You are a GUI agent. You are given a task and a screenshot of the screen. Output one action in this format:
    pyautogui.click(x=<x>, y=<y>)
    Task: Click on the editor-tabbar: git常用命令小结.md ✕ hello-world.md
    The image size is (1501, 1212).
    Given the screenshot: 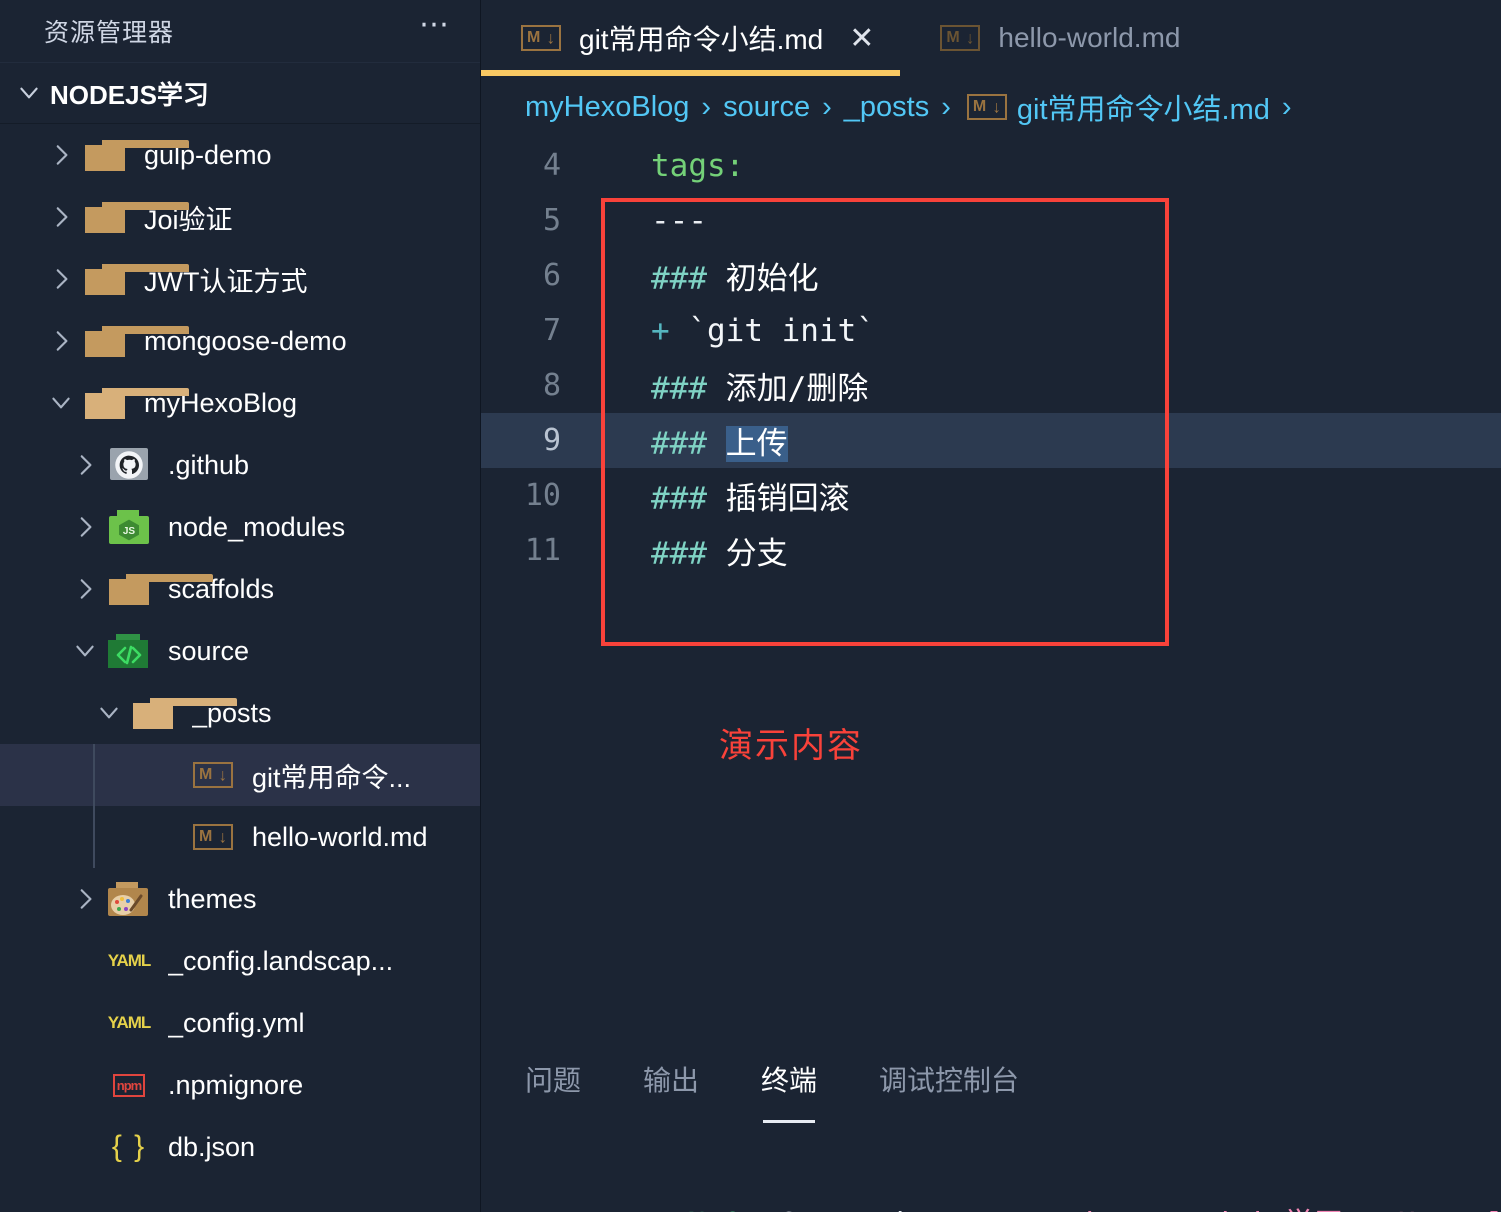 What is the action you would take?
    pyautogui.click(x=991, y=38)
    